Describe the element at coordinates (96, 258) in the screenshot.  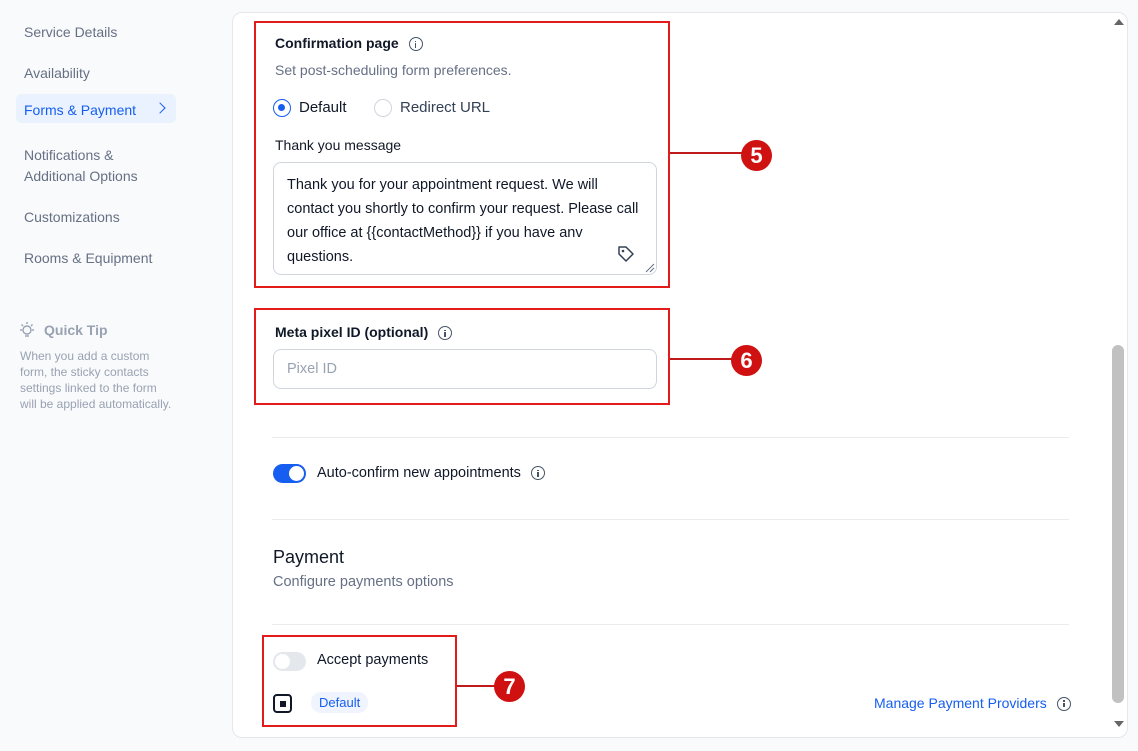
I see `sidebar-item-rooms-equipment: Rooms & Equipment` at that location.